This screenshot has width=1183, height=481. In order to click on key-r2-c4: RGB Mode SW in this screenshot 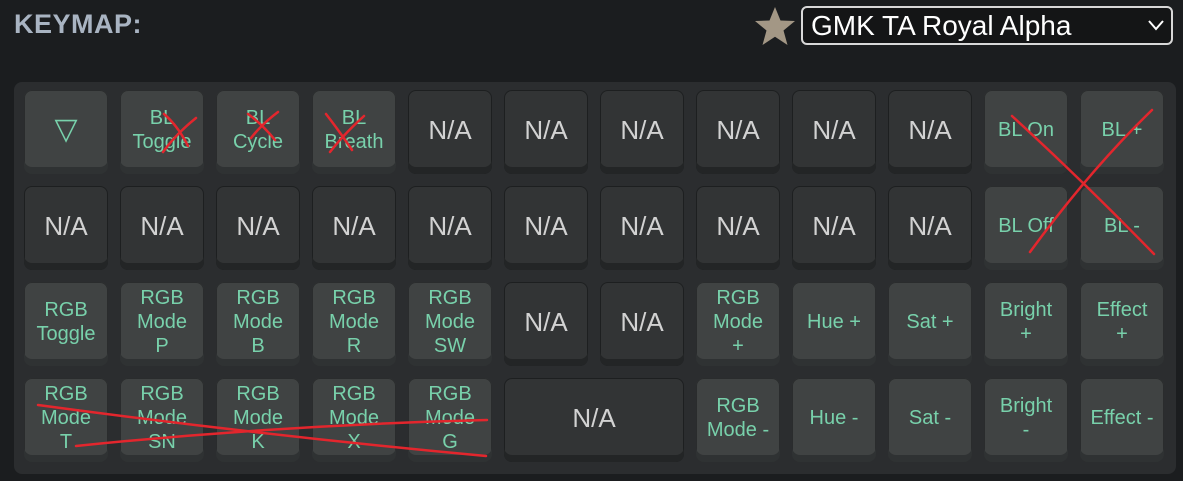, I will do `click(450, 324)`.